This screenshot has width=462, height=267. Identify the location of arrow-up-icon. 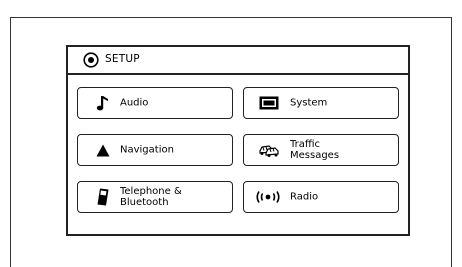
(103, 150).